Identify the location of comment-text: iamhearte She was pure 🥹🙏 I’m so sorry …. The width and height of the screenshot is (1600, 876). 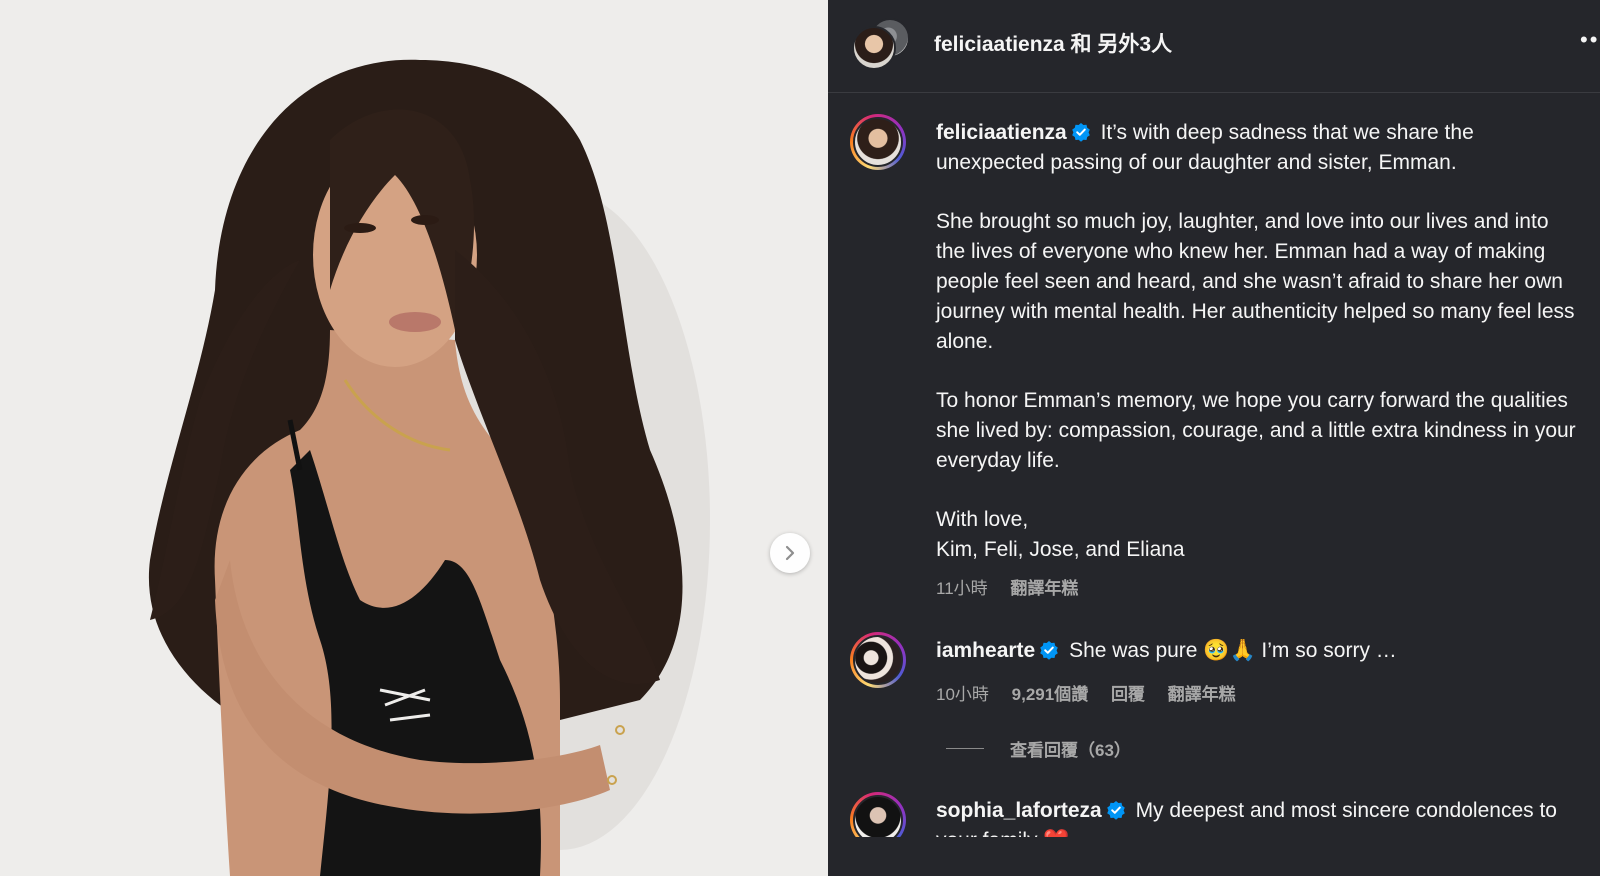
(1256, 651).